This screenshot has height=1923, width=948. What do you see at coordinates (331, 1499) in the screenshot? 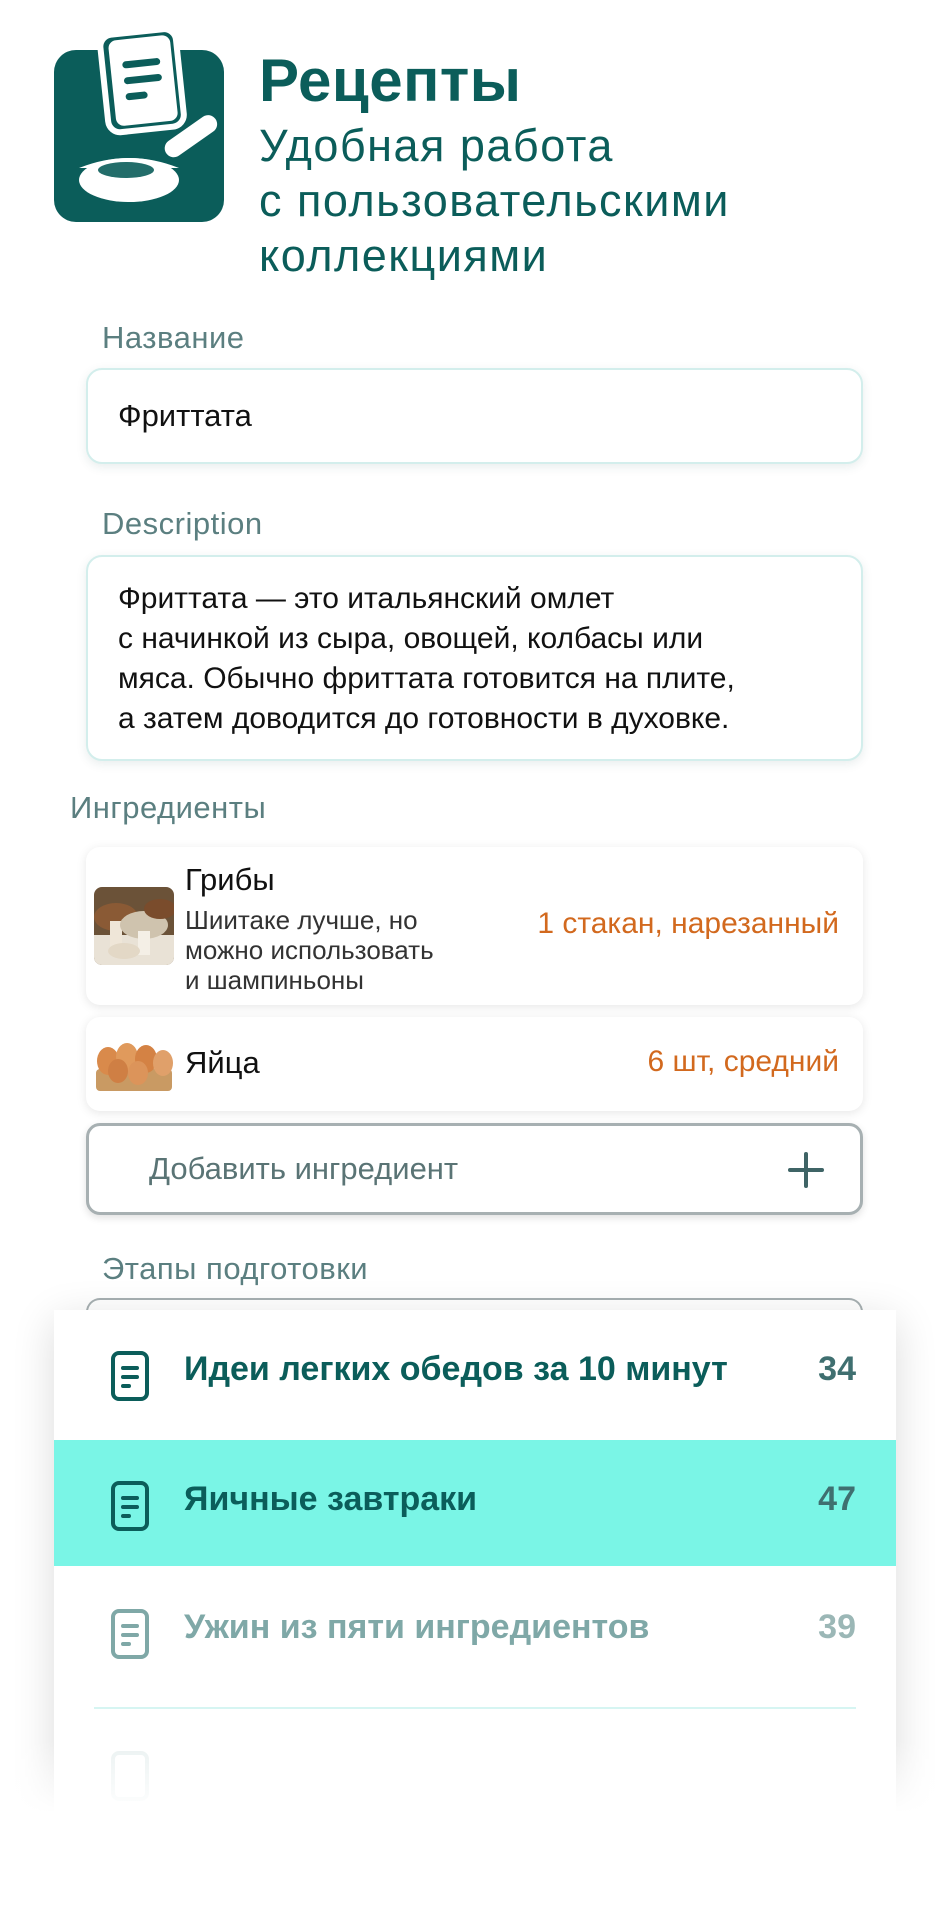
I see `collection-title: Яичные завтраки` at bounding box center [331, 1499].